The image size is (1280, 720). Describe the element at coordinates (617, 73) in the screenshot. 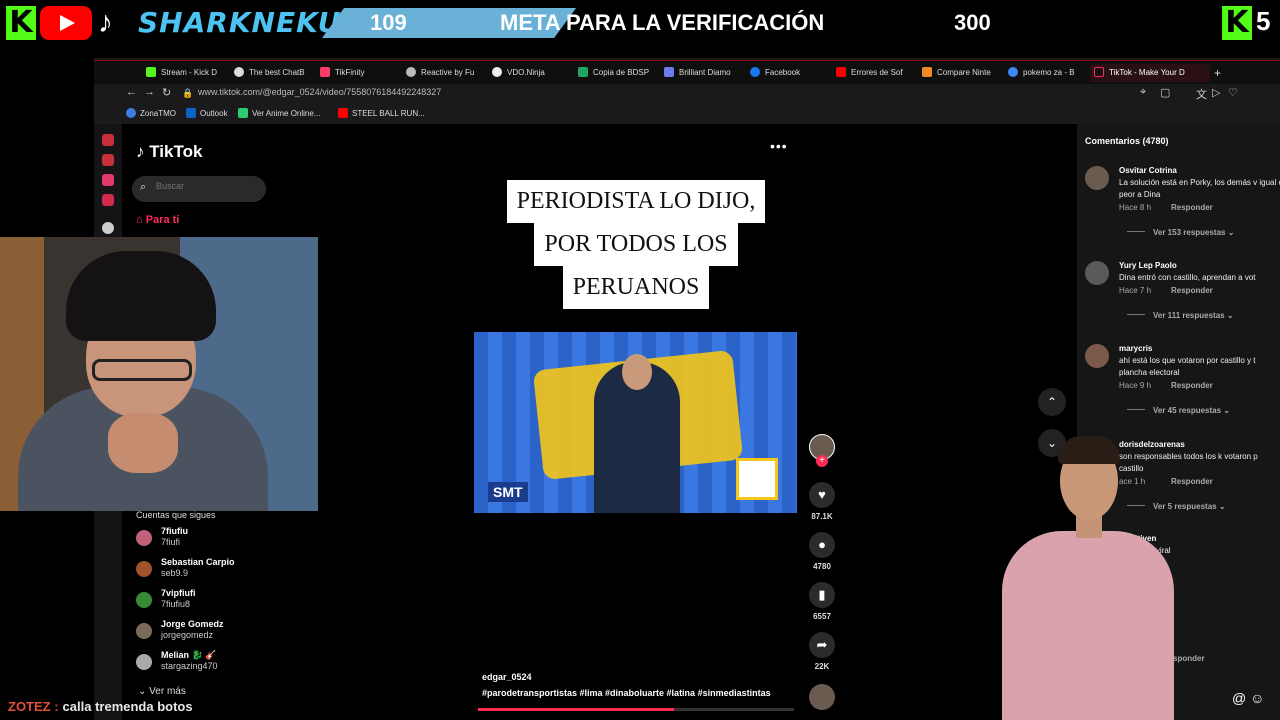

I see `tab-sheets: Copia de BDSP` at that location.